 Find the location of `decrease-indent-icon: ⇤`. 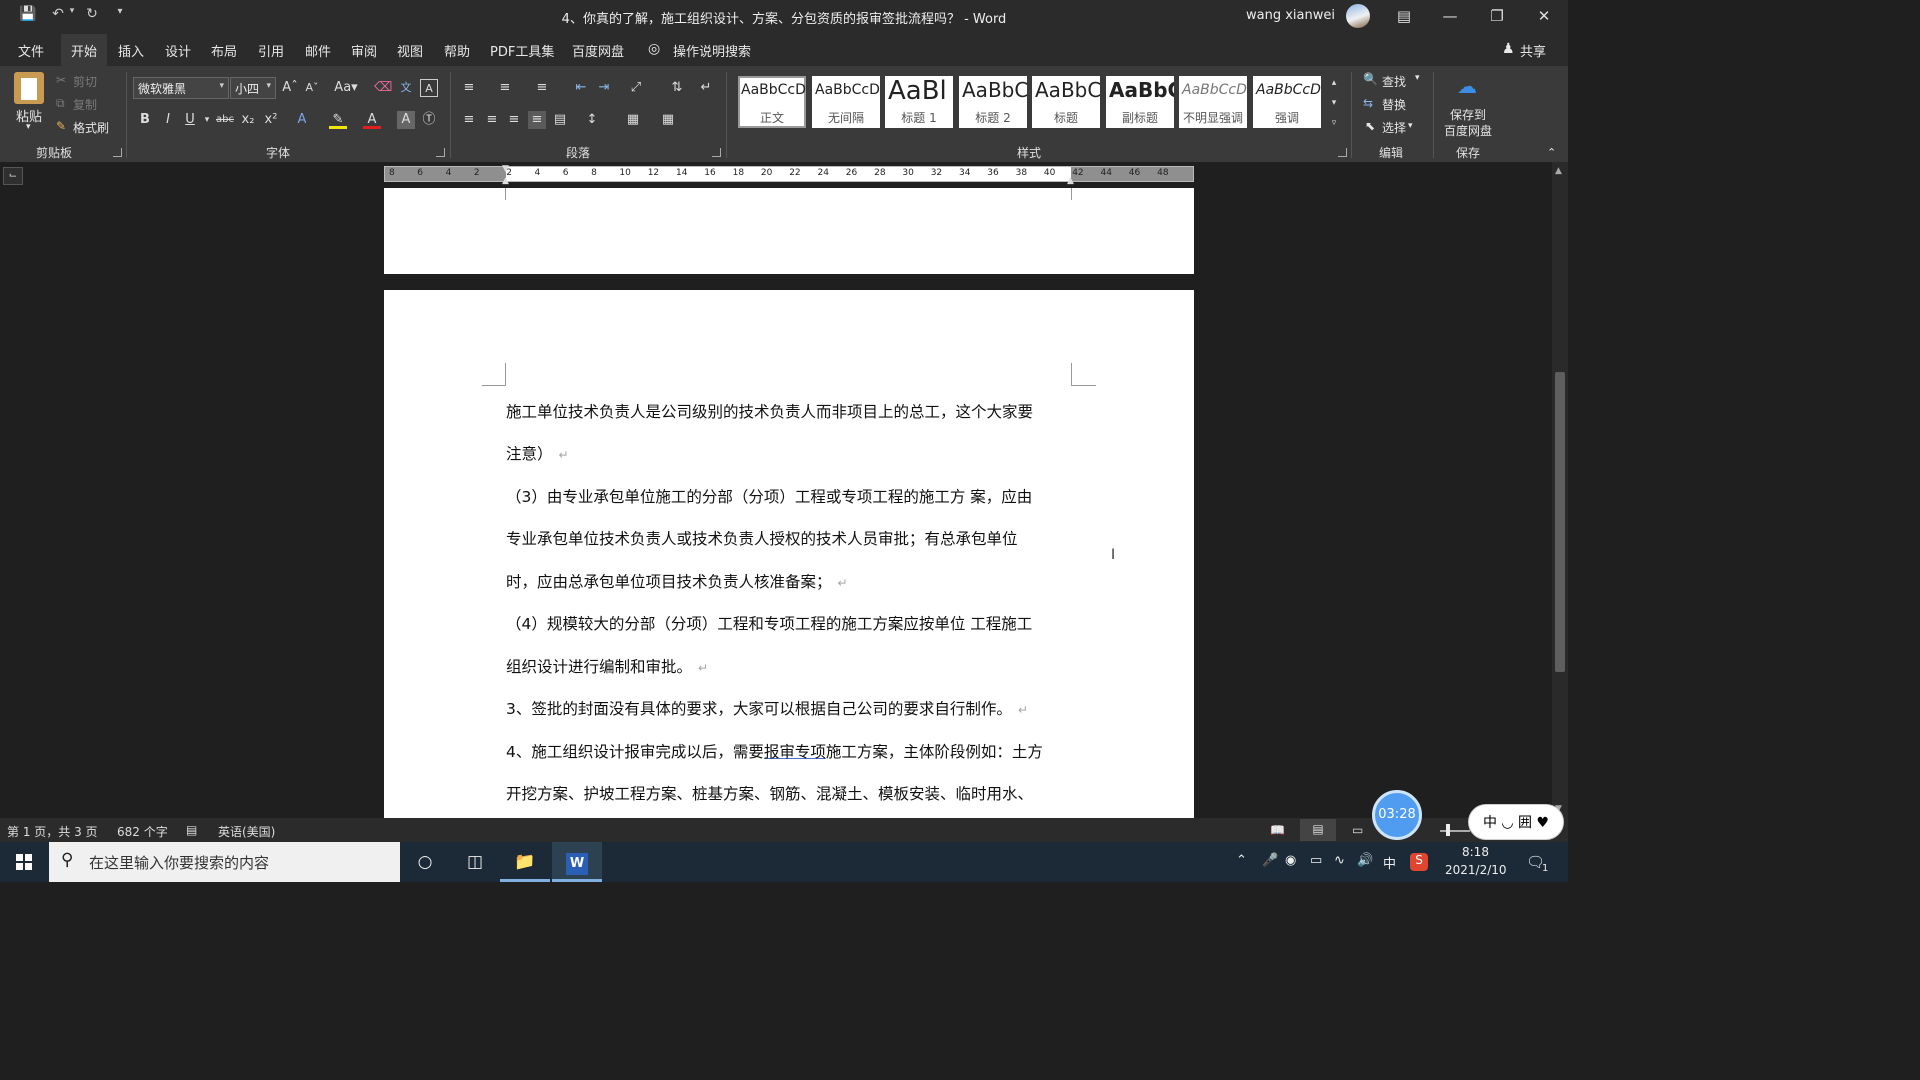

decrease-indent-icon: ⇤ is located at coordinates (581, 88).